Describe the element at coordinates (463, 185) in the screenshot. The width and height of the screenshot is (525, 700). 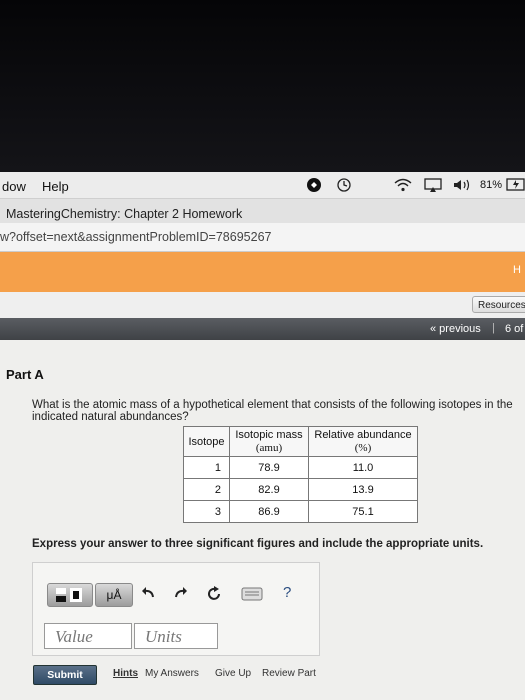
I see `volume-icon` at that location.